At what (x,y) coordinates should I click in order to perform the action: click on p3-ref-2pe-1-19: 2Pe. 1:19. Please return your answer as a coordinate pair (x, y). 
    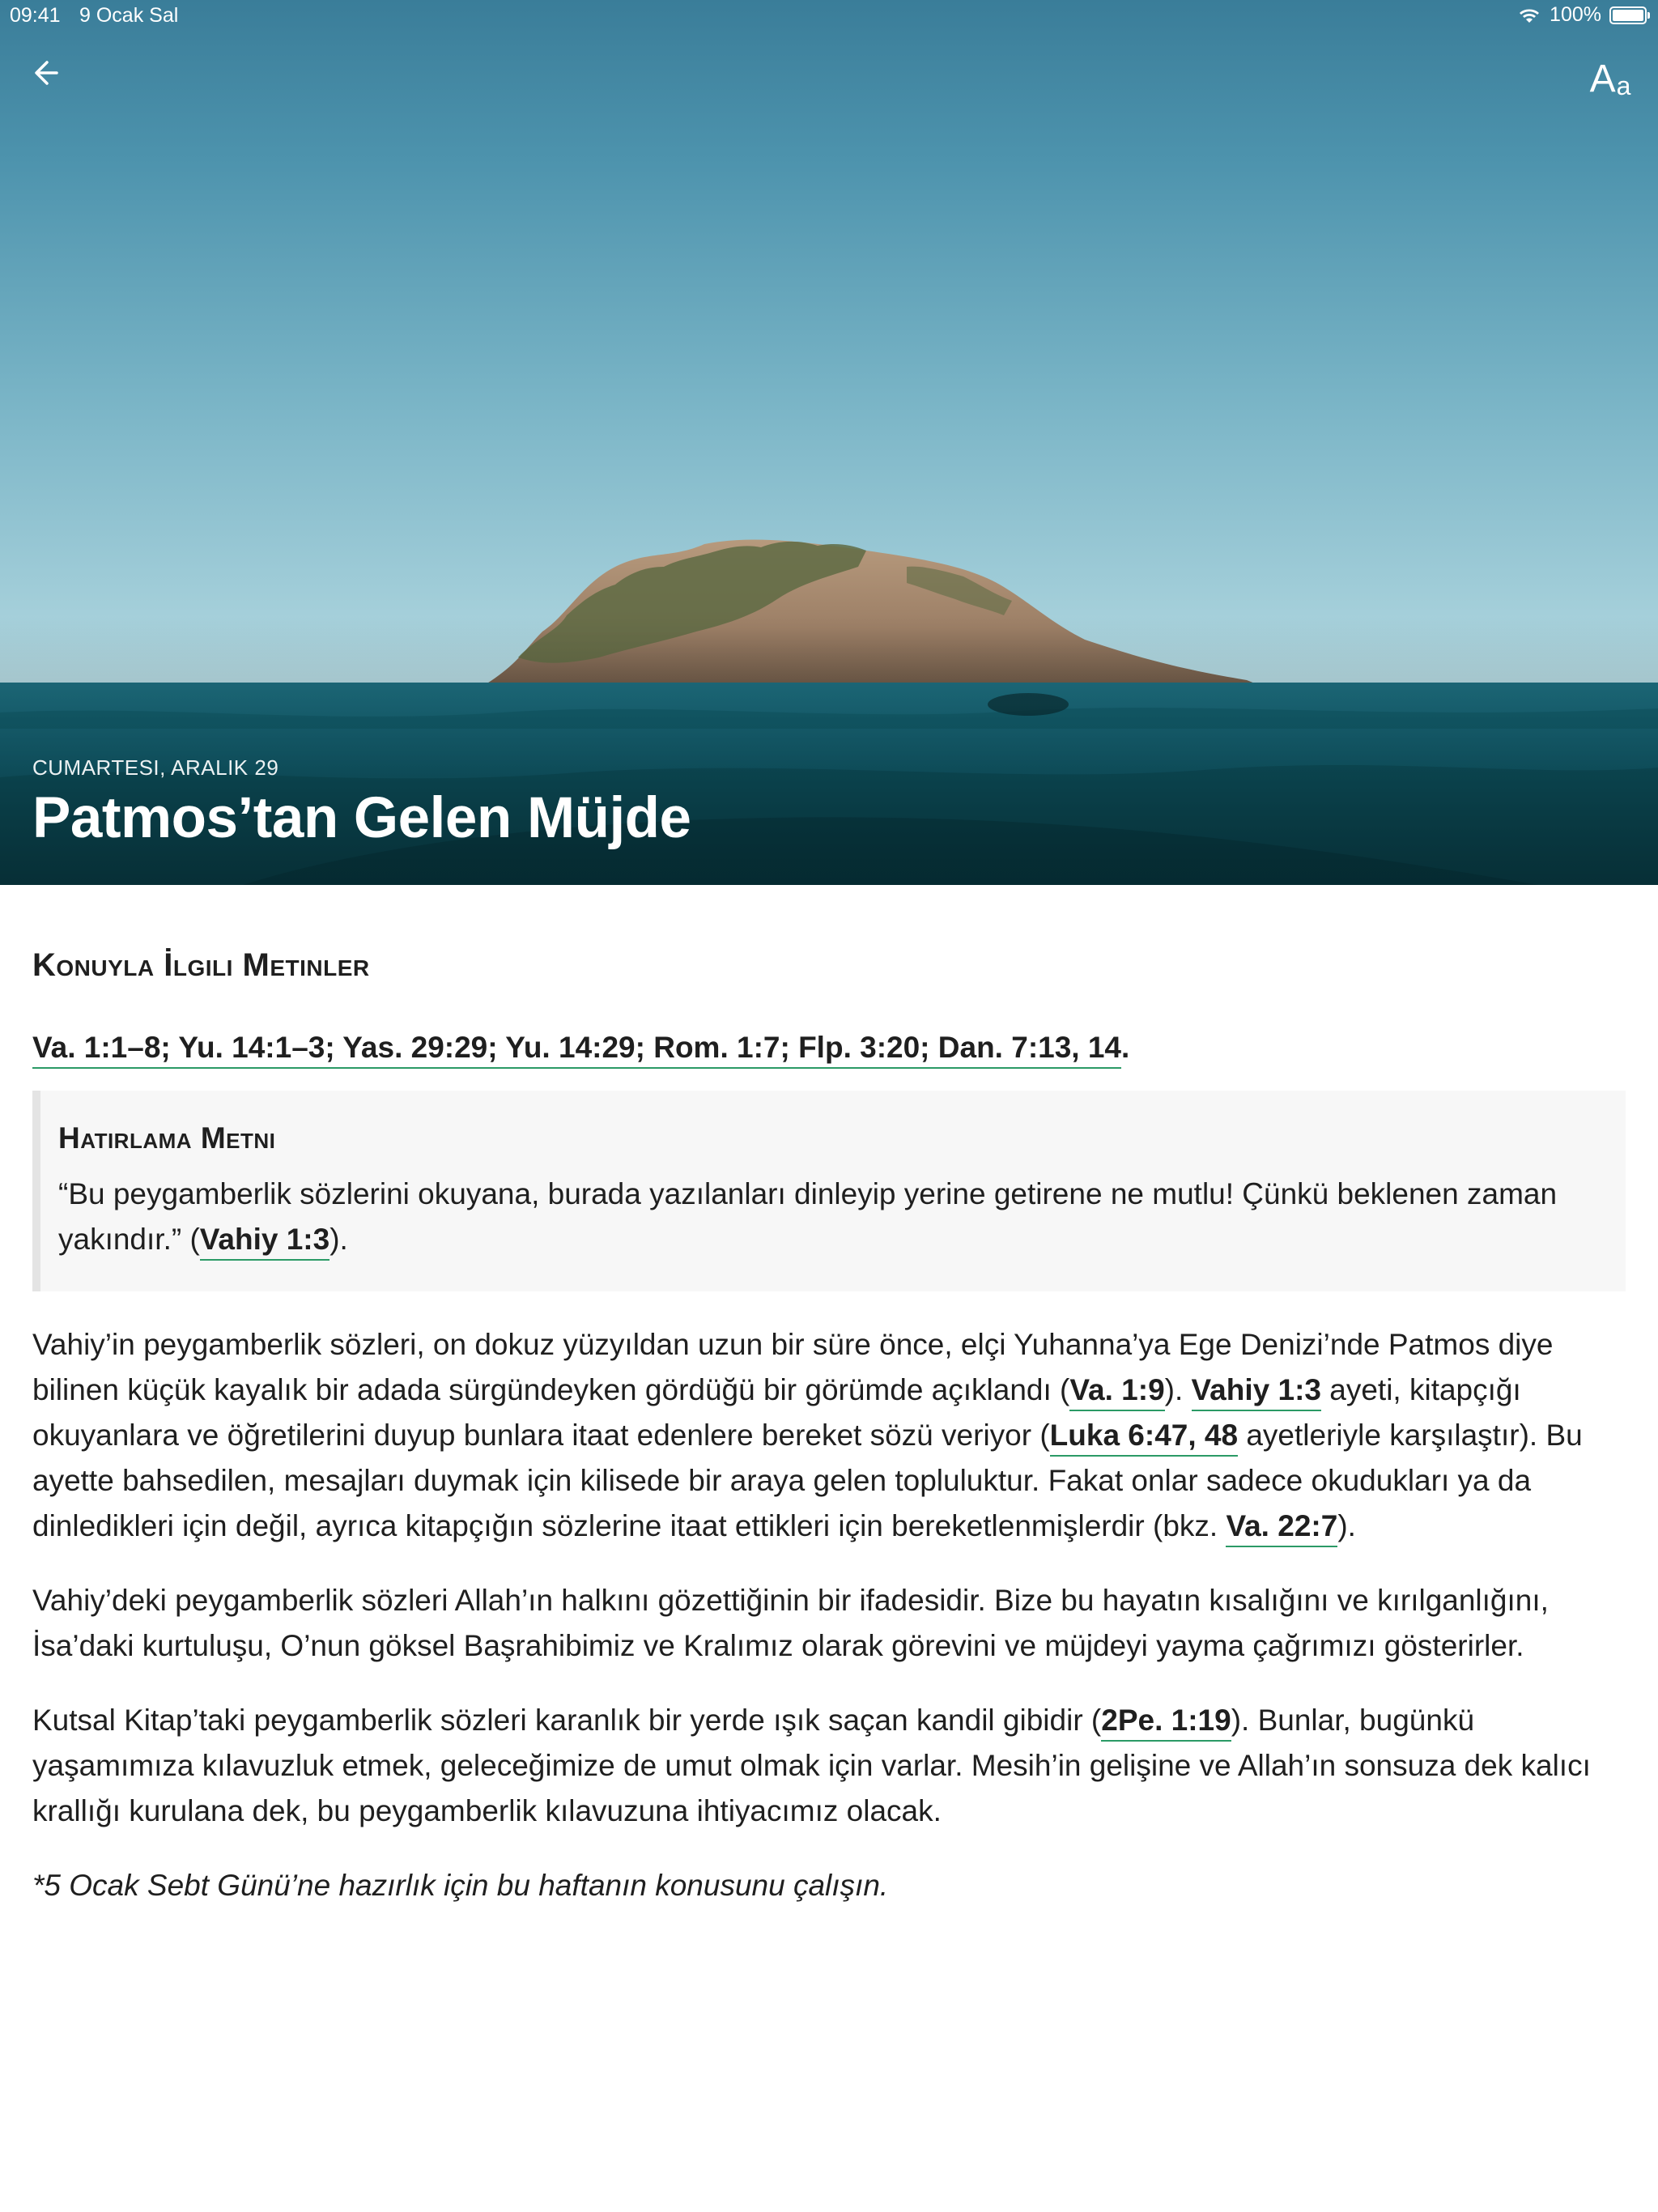
    Looking at the image, I should click on (1166, 1723).